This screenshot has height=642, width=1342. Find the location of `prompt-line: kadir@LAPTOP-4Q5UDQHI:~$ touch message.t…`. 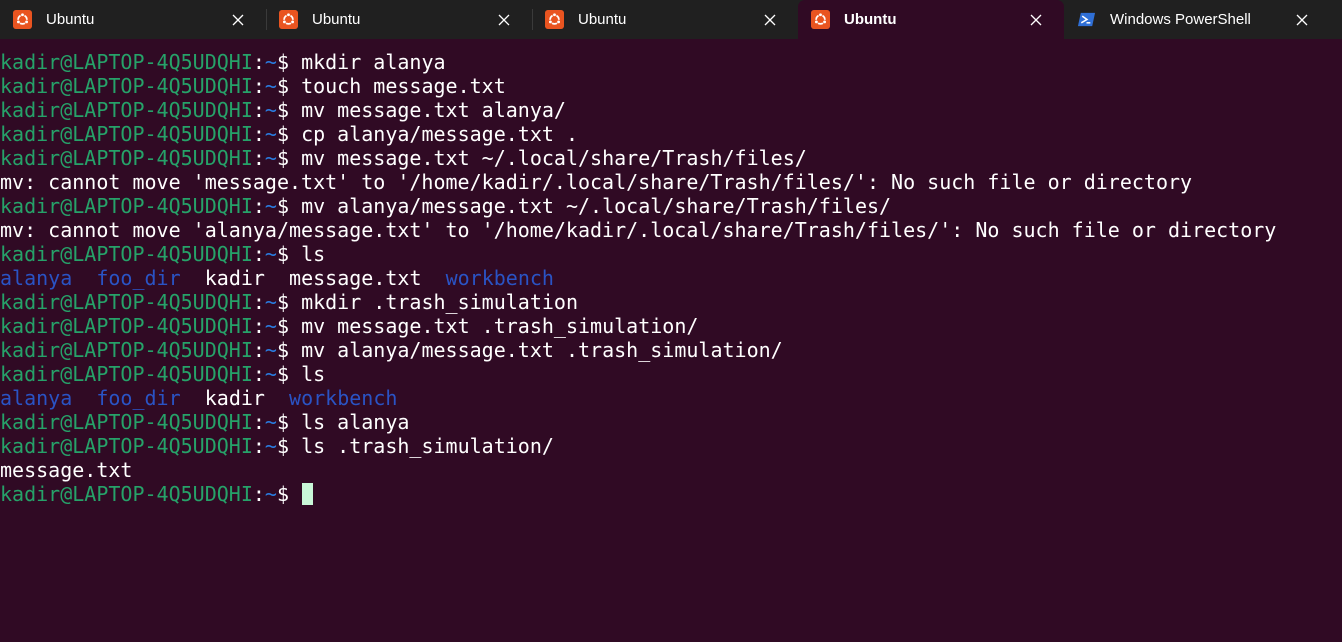

prompt-line: kadir@LAPTOP-4Q5UDQHI:~$ touch message.t… is located at coordinates (671, 86).